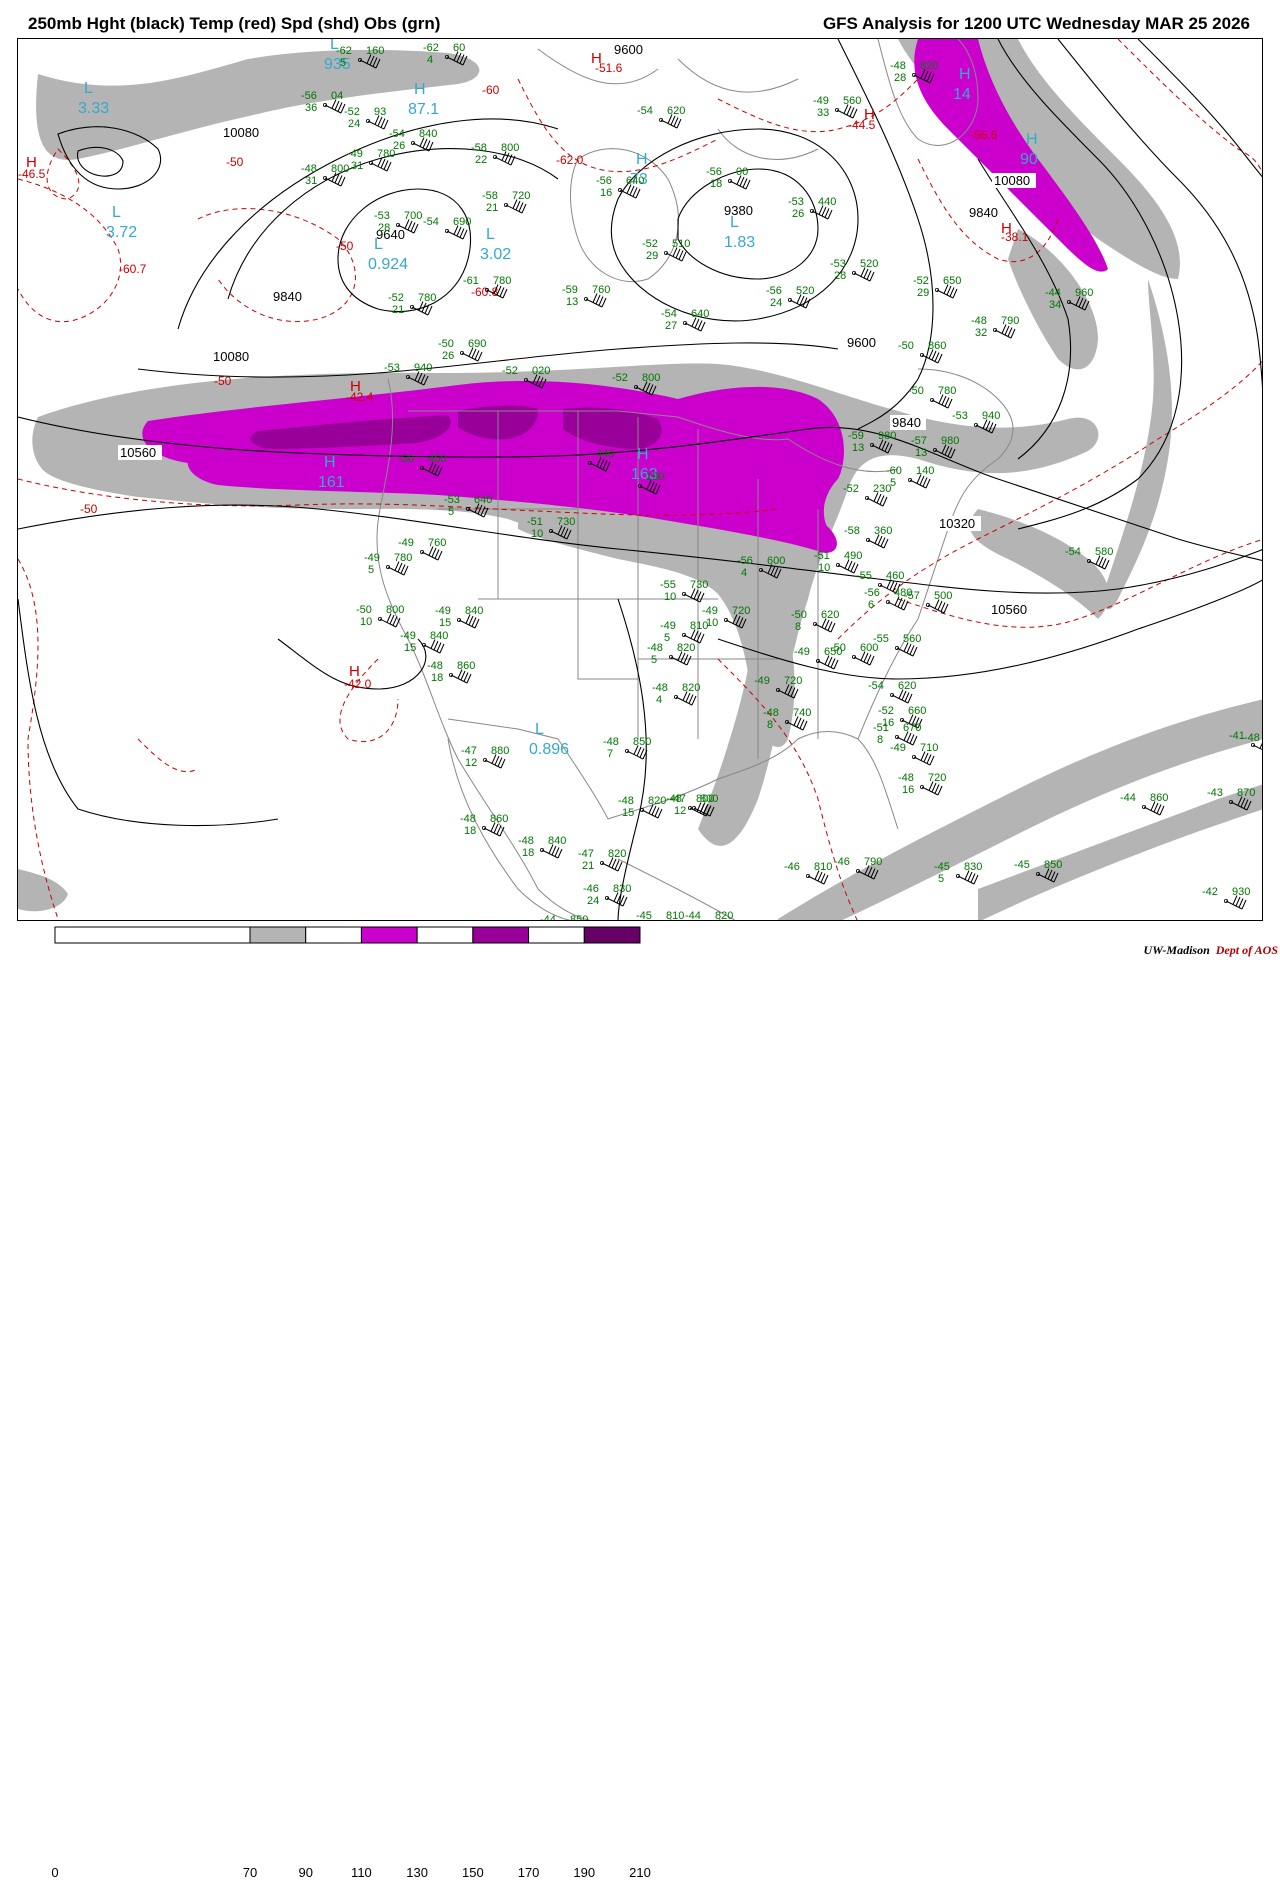  Describe the element at coordinates (93, 108) in the screenshot. I see `center-value: 3.33` at that location.